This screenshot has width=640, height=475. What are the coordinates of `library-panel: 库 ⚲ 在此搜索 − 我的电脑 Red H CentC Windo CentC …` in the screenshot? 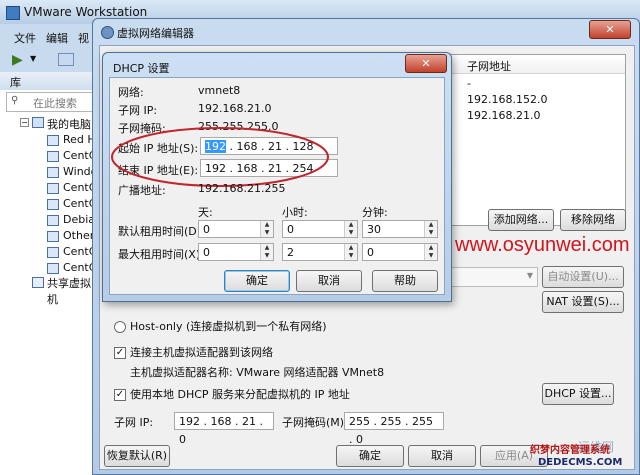 It's located at (48, 273).